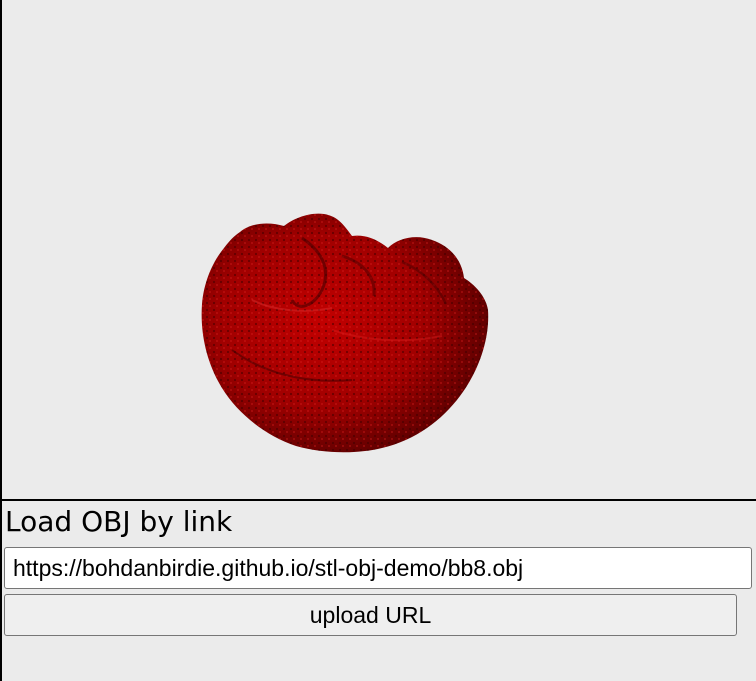 This screenshot has width=756, height=681. I want to click on model-render, so click(345, 333).